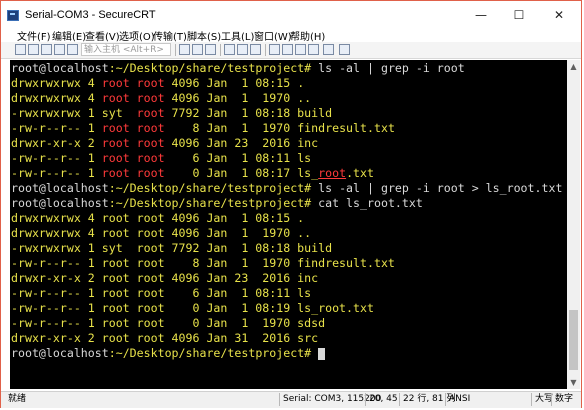 The width and height of the screenshot is (584, 410). I want to click on sftp-icon, so click(300, 49).